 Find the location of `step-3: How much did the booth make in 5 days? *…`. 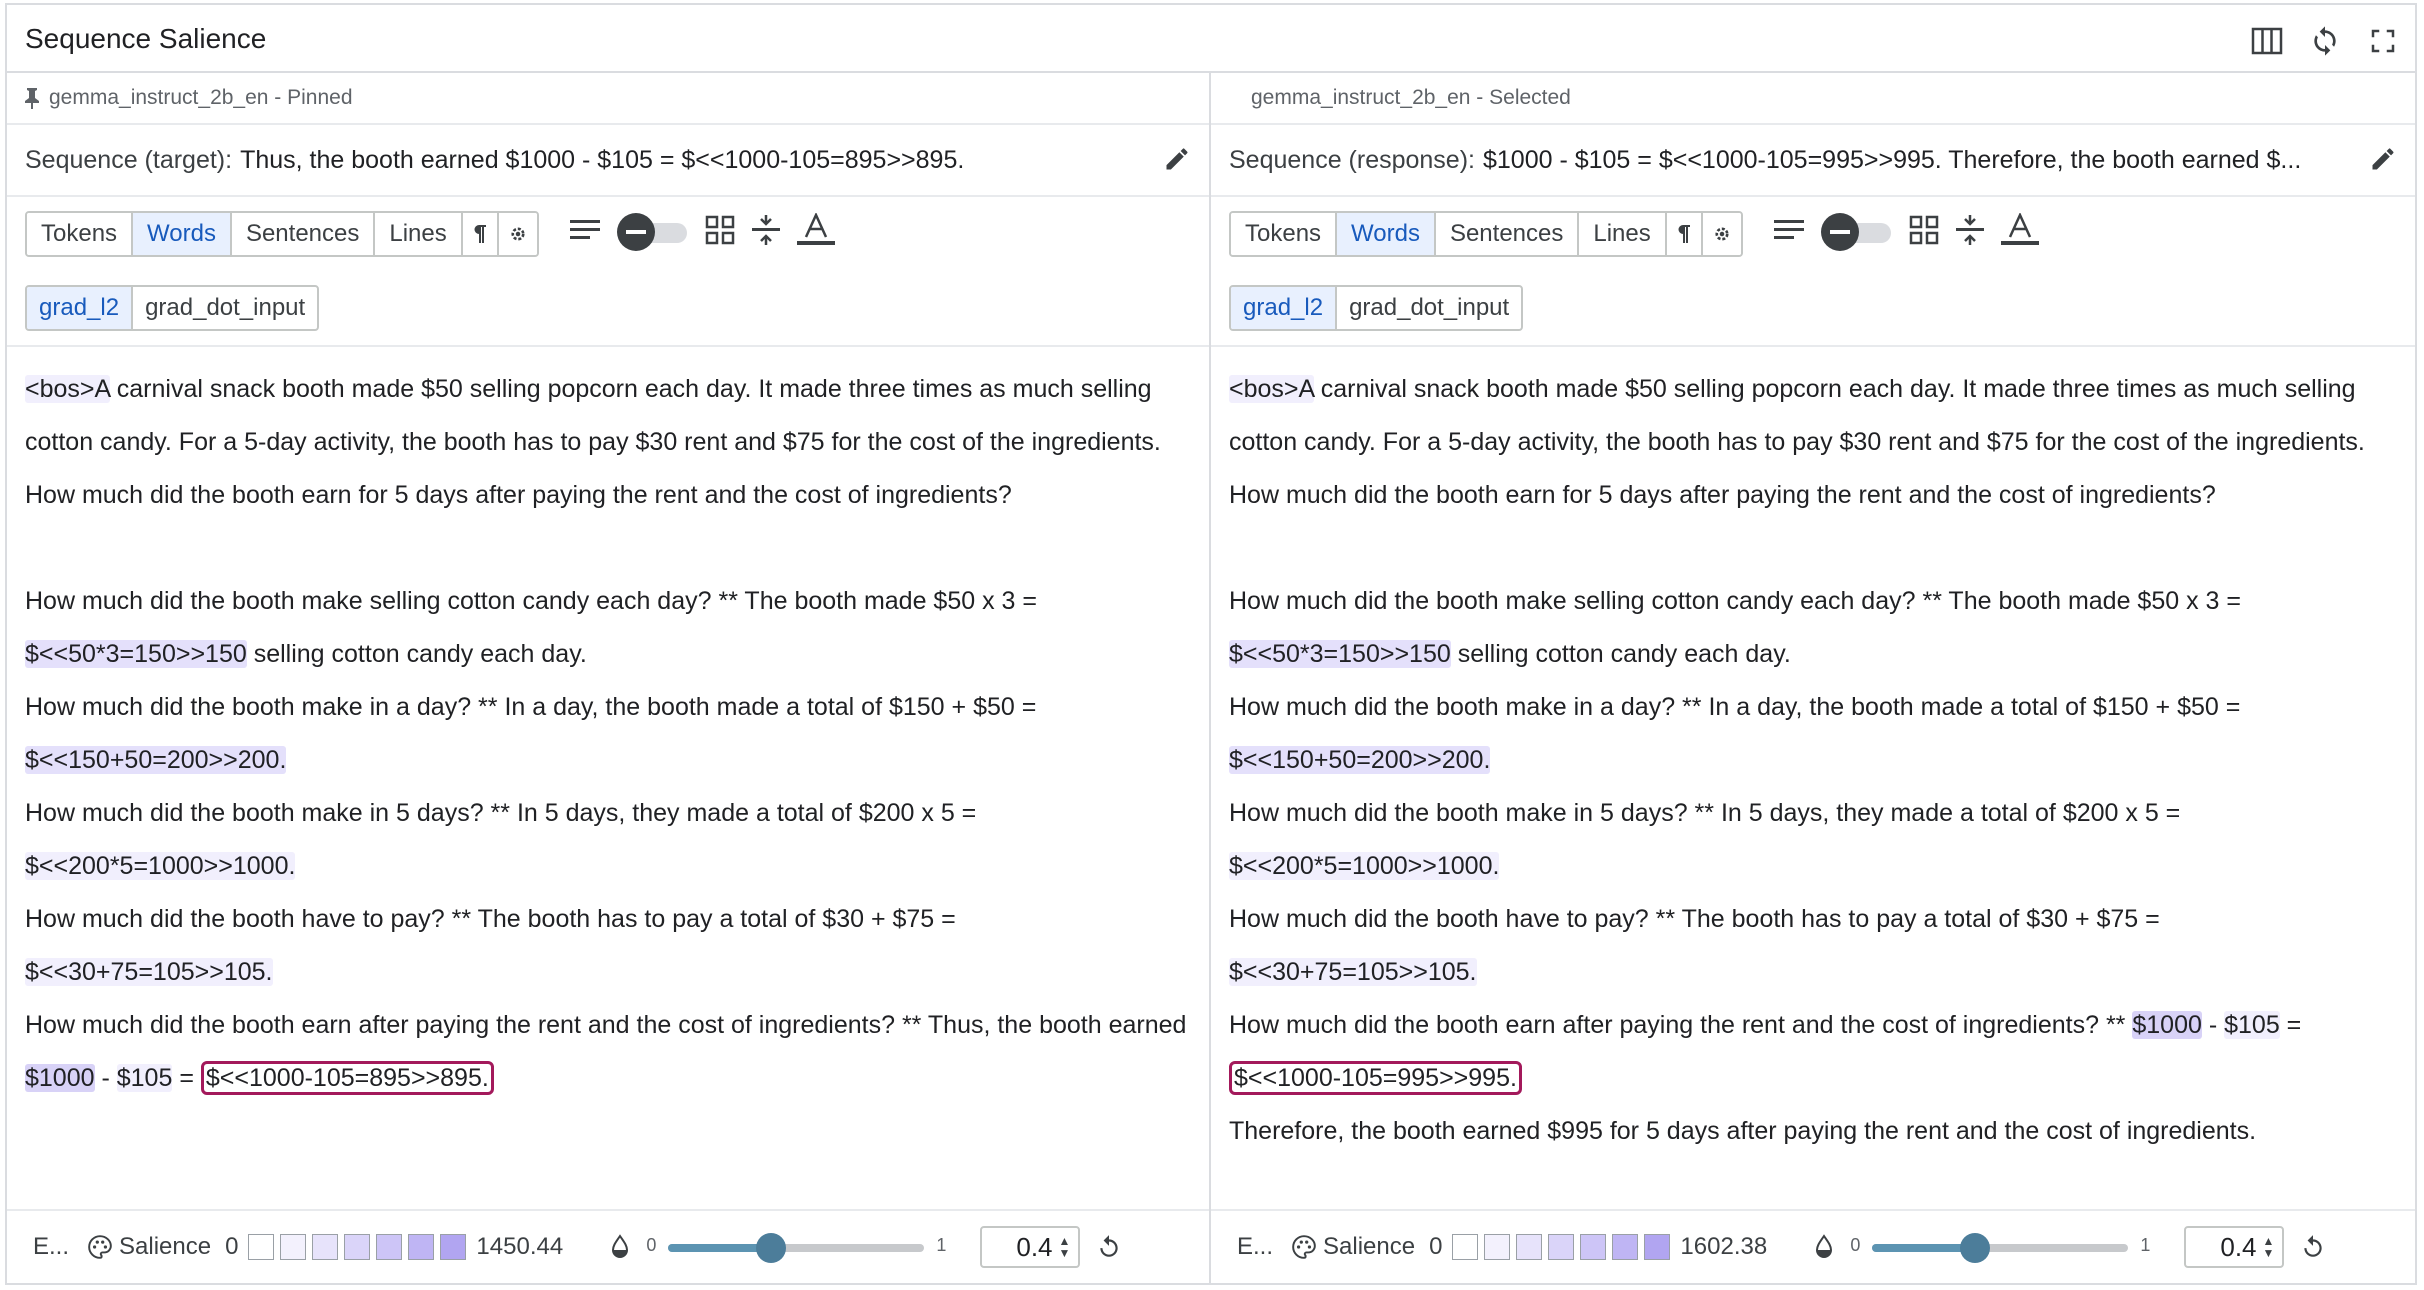

step-3: How much did the booth make in 5 days? *… is located at coordinates (1705, 839).